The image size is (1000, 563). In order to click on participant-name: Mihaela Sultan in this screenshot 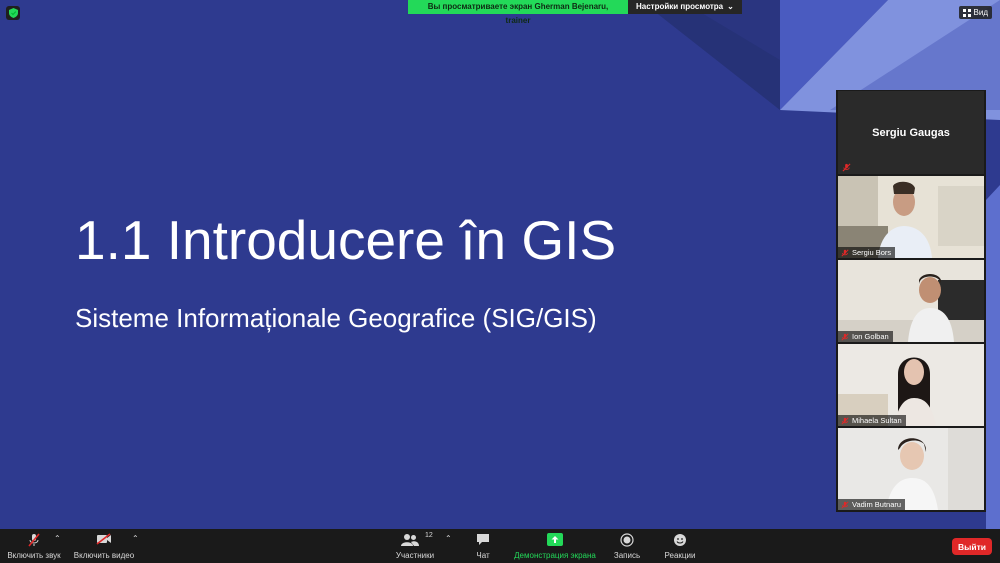, I will do `click(877, 420)`.